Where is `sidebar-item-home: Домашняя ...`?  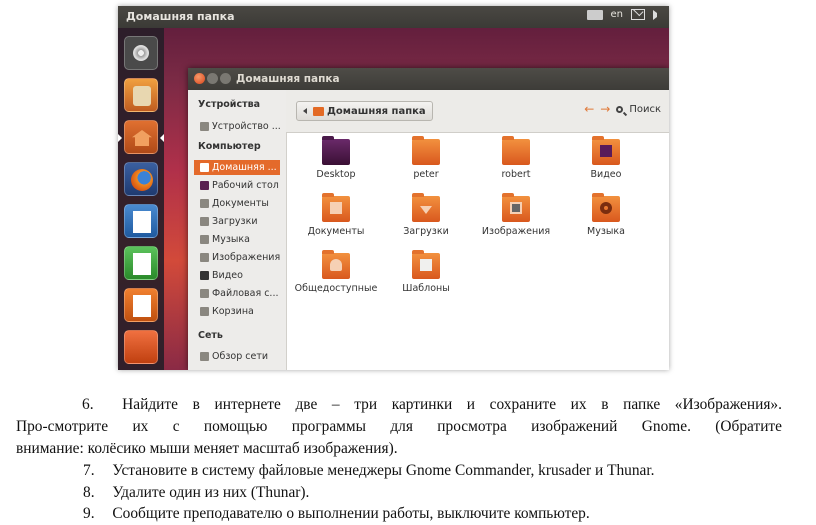
sidebar-item-home: Домашняя ... is located at coordinates (237, 167).